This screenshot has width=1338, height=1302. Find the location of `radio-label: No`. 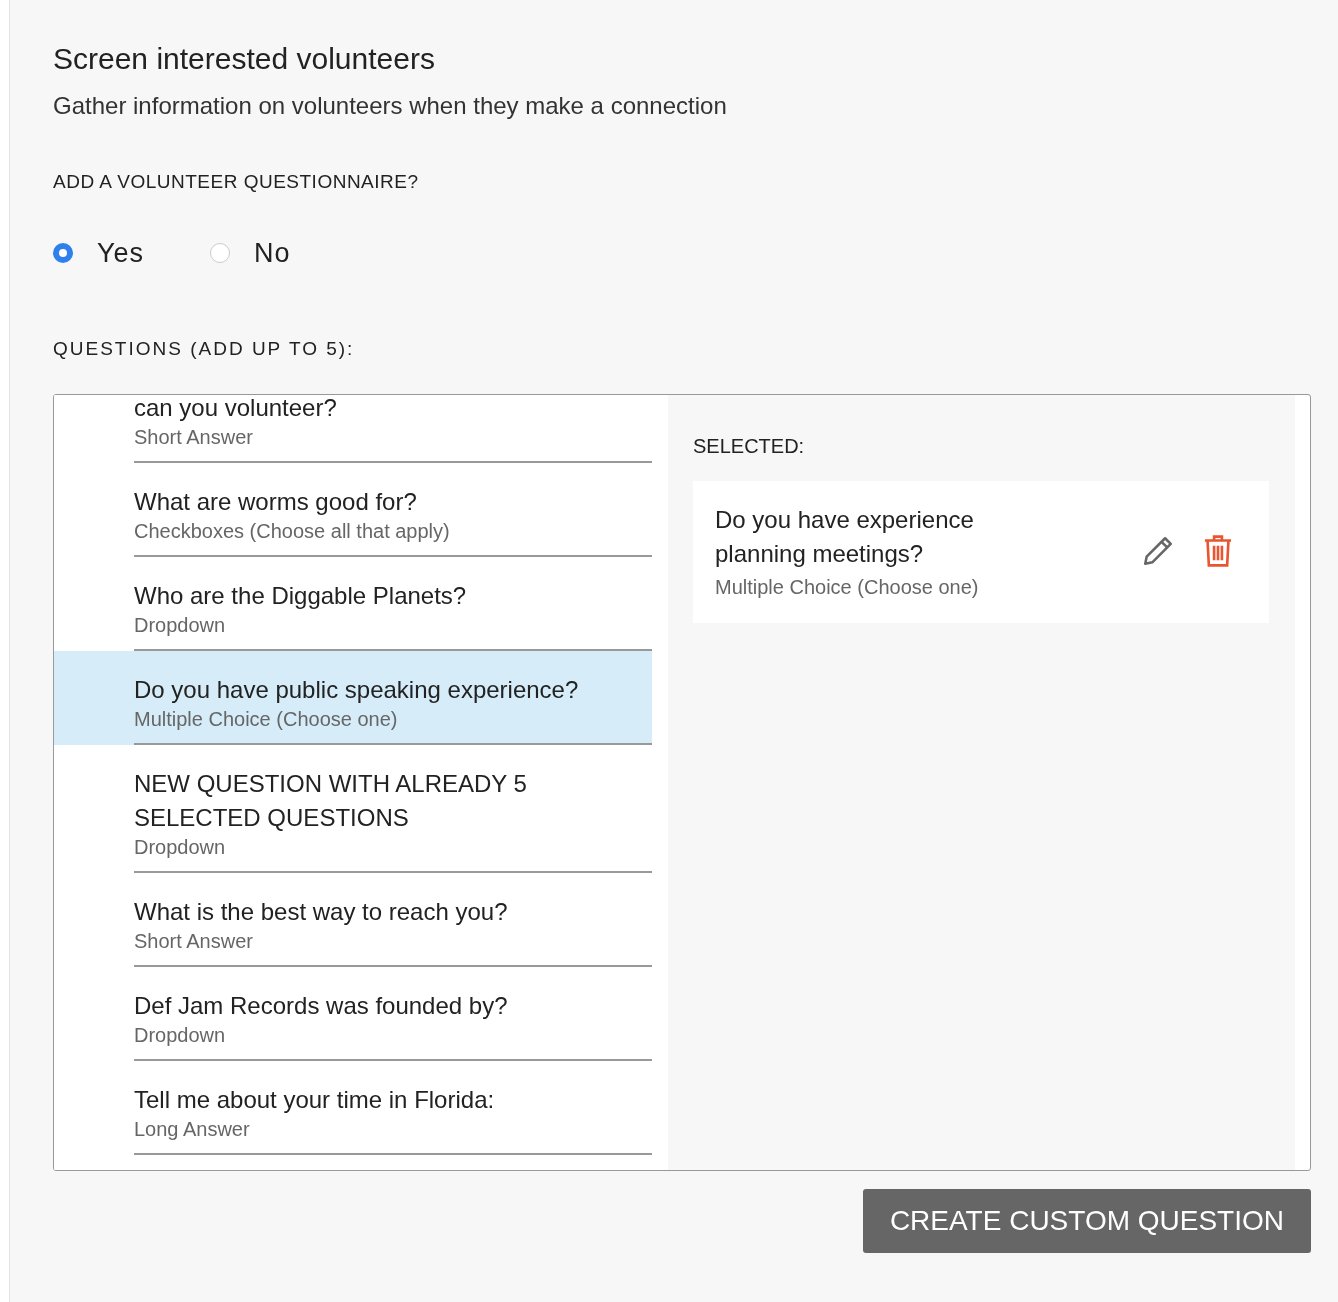

radio-label: No is located at coordinates (272, 253).